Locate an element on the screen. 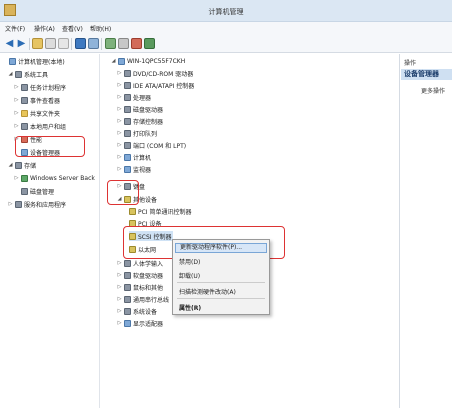 This screenshot has height=408, width=452. ctx-disable: 禁用(D) is located at coordinates (189, 261).